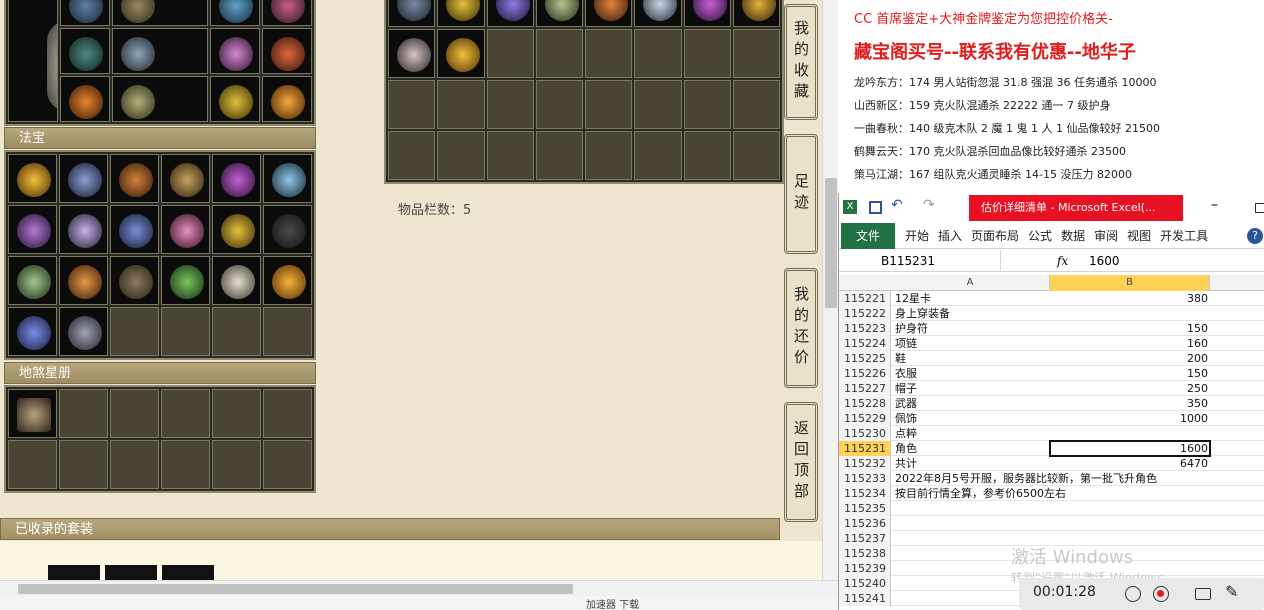 The image size is (1264, 610). What do you see at coordinates (1133, 594) in the screenshot?
I see `pause-icon` at bounding box center [1133, 594].